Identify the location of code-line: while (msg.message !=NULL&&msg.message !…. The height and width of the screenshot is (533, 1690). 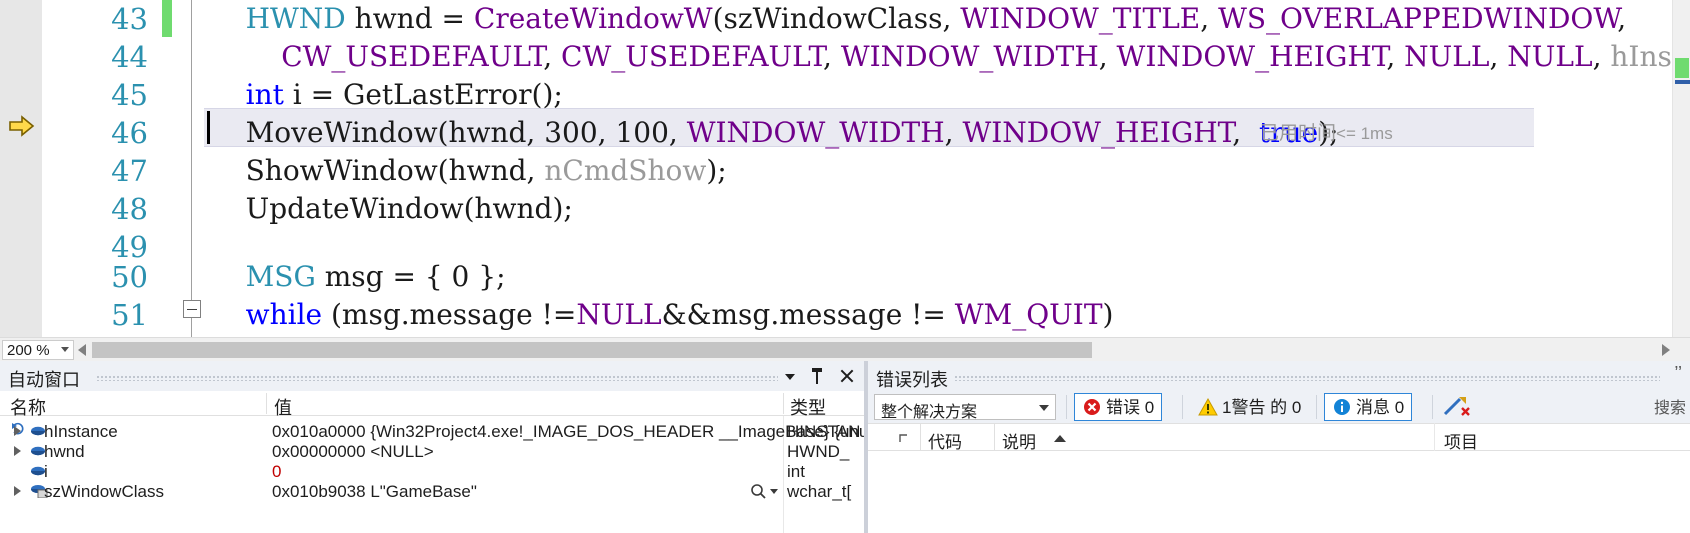
(662, 315).